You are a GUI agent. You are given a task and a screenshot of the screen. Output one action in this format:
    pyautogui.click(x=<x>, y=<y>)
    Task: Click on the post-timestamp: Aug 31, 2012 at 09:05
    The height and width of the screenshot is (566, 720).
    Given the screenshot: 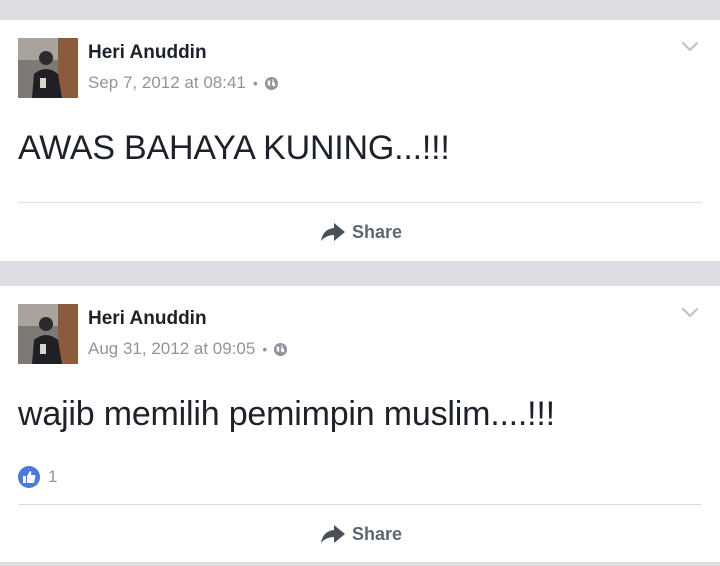 What is the action you would take?
    pyautogui.click(x=171, y=349)
    